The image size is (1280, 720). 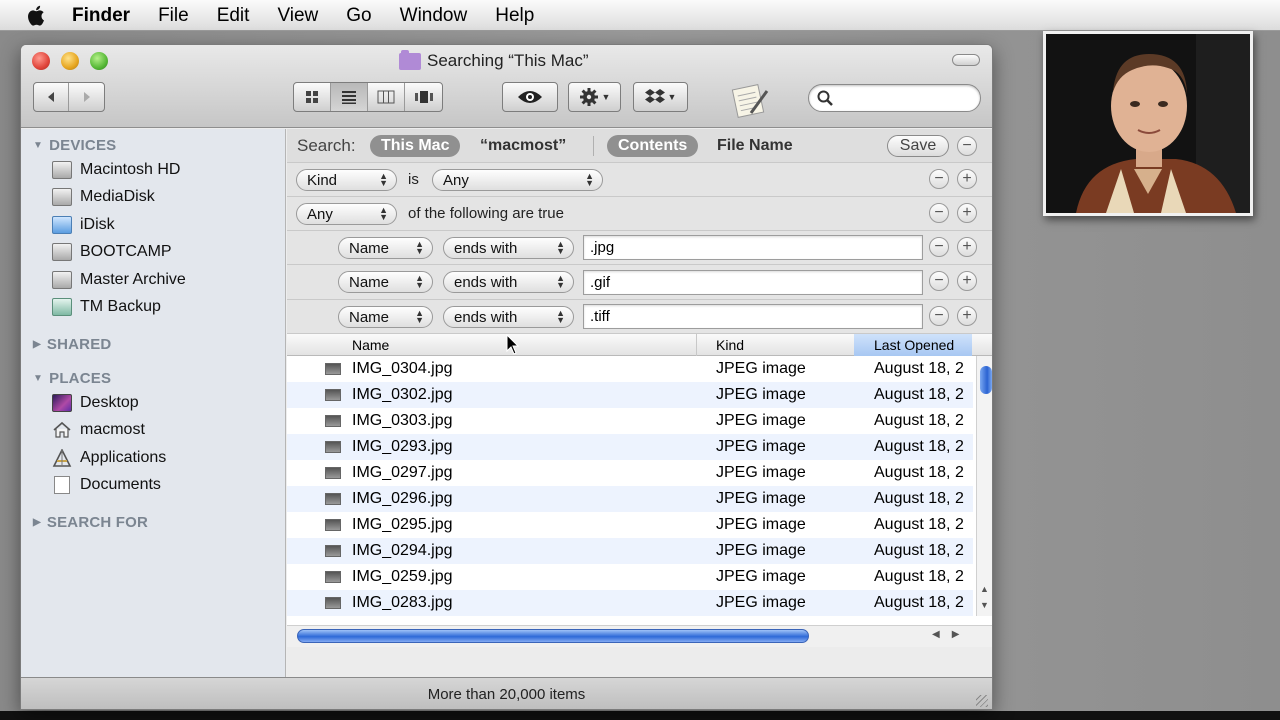 What do you see at coordinates (630, 473) in the screenshot?
I see `table-row: IMG_0297.jpg JPEG image August 18, 2` at bounding box center [630, 473].